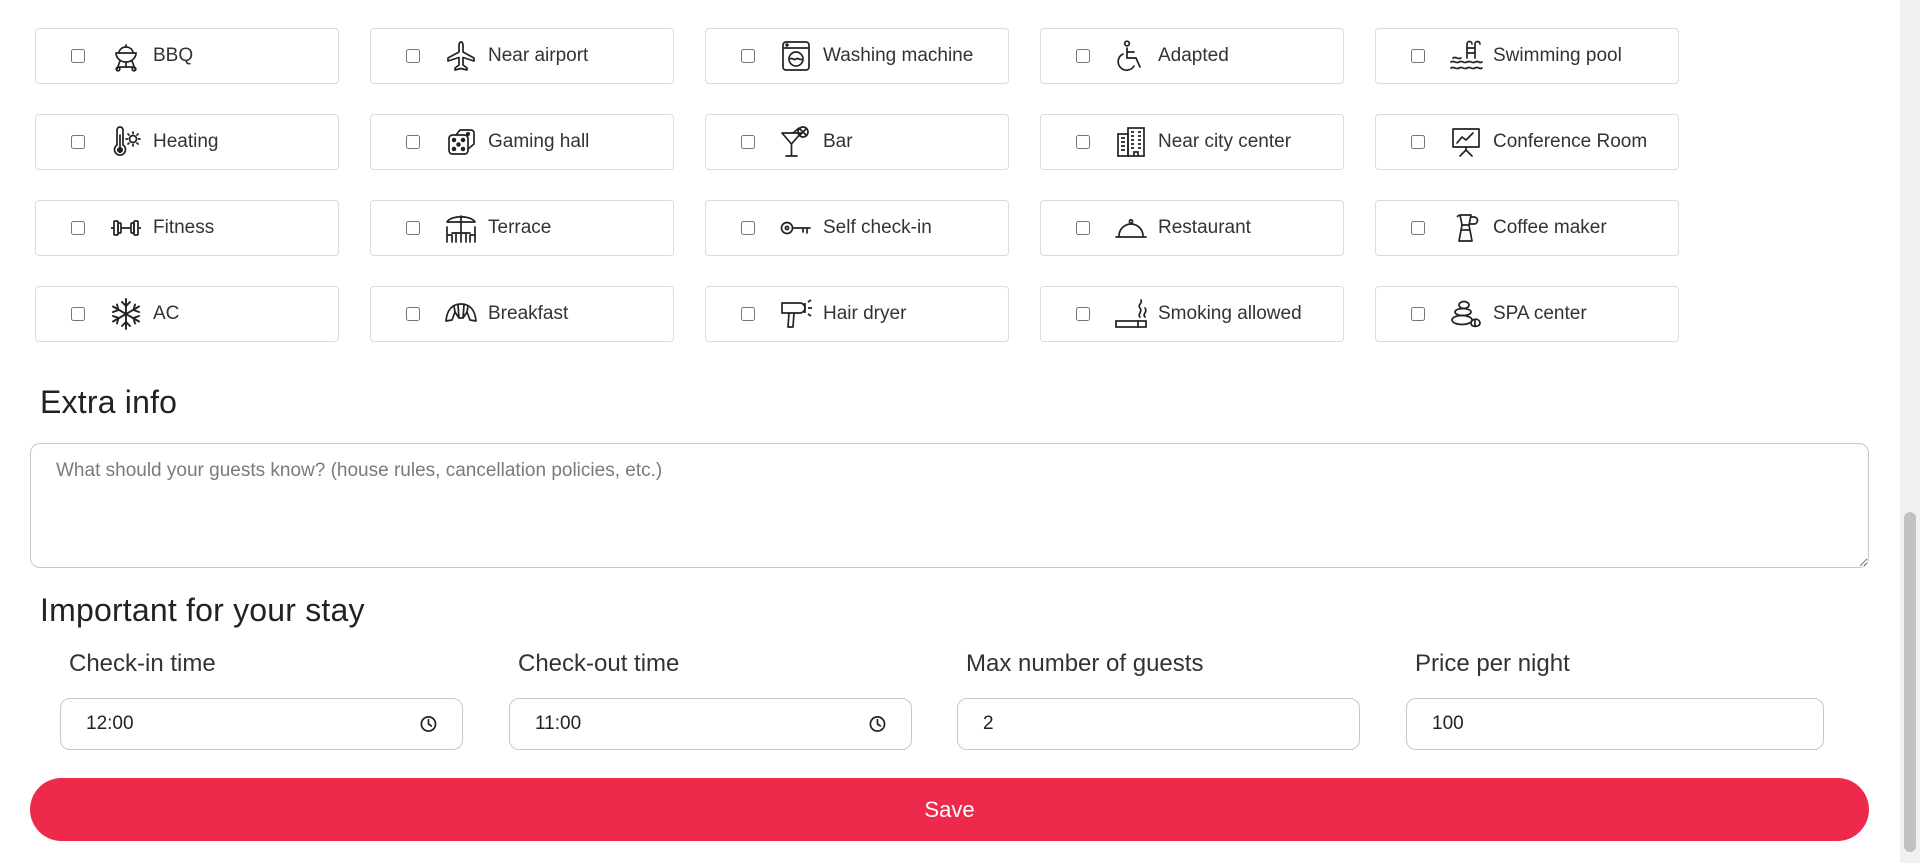  I want to click on hair-dryer-icon, so click(796, 314).